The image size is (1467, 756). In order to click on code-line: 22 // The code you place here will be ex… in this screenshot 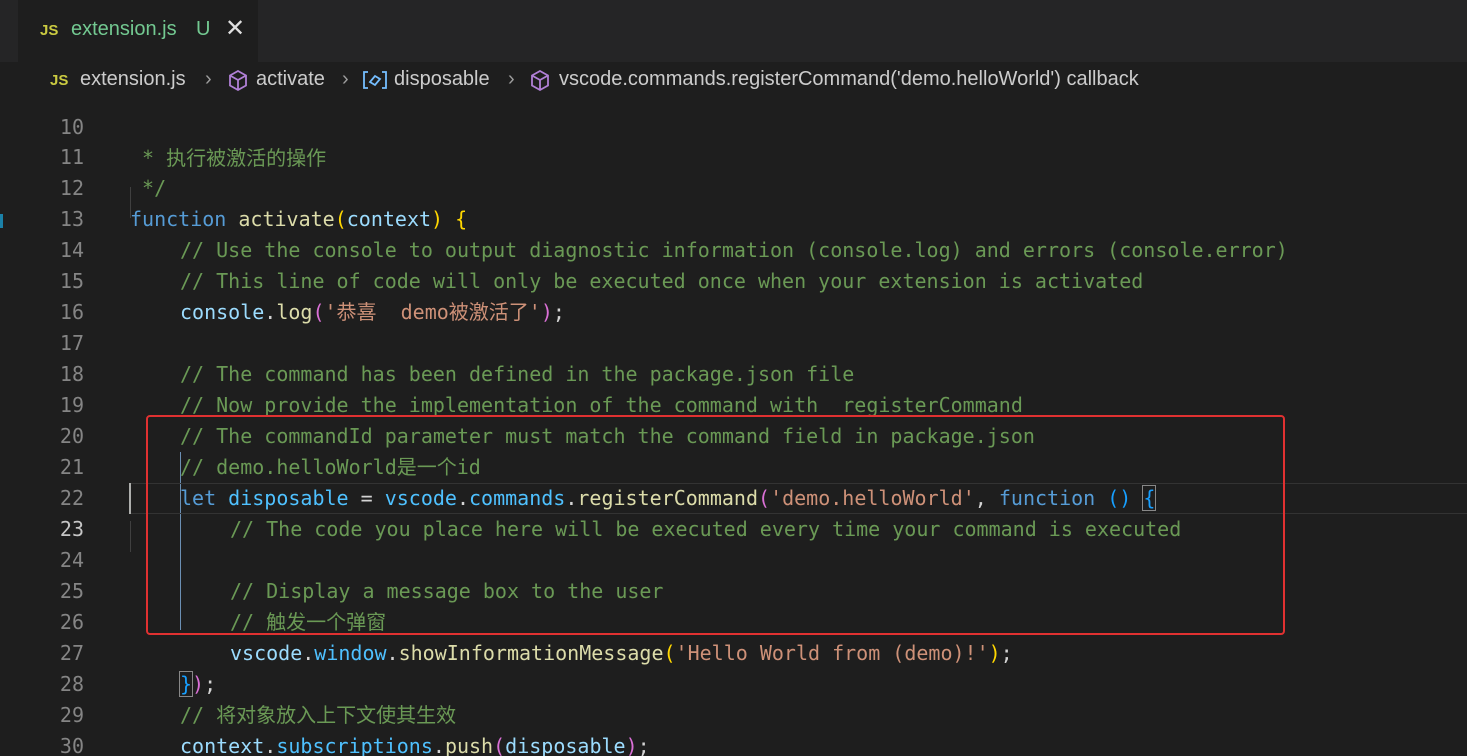, I will do `click(733, 496)`.